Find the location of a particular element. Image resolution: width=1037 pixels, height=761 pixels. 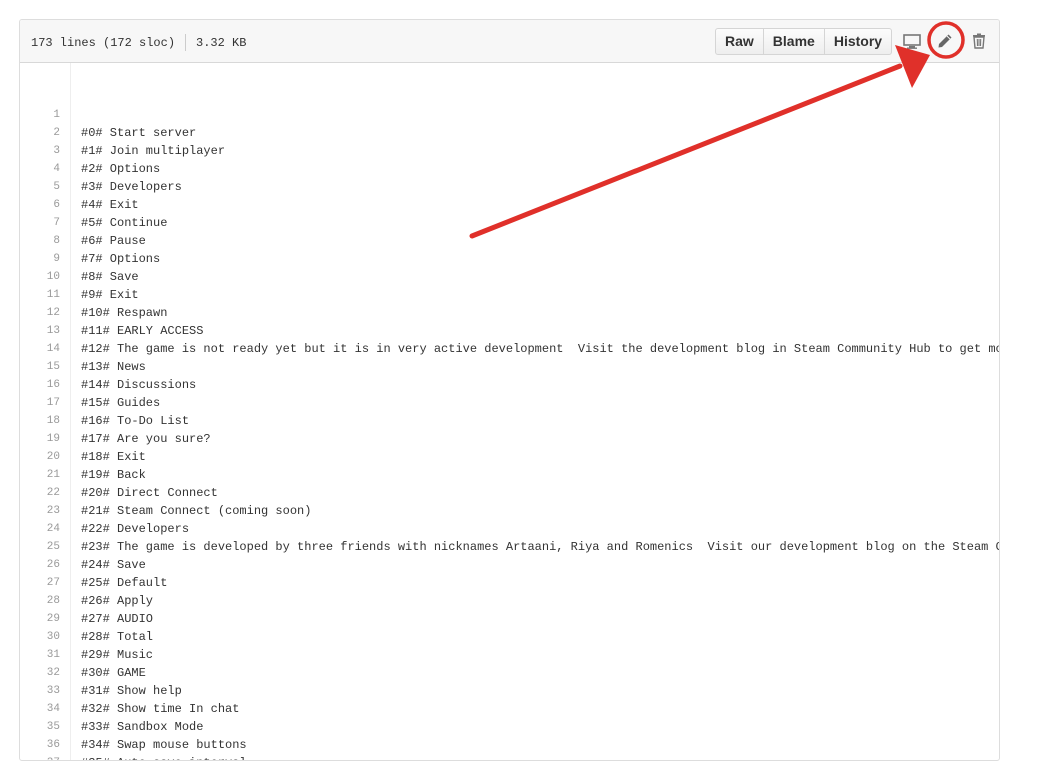

code-line: 30 #28# Total is located at coordinates (509, 637).